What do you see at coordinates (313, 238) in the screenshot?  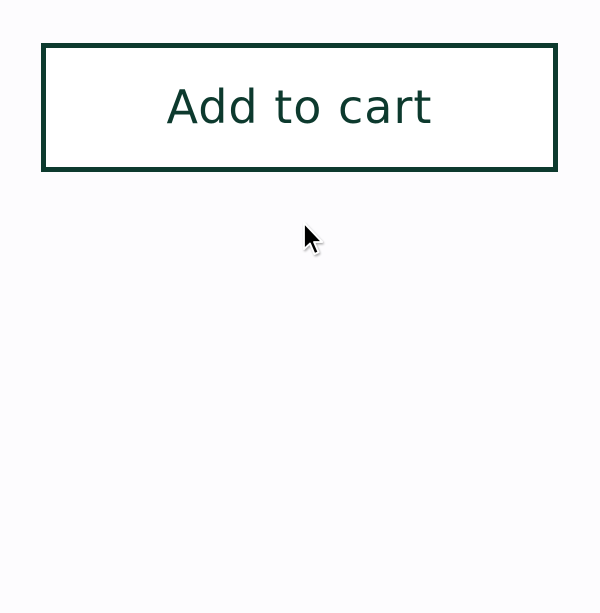 I see `arrow-pointer-icon` at bounding box center [313, 238].